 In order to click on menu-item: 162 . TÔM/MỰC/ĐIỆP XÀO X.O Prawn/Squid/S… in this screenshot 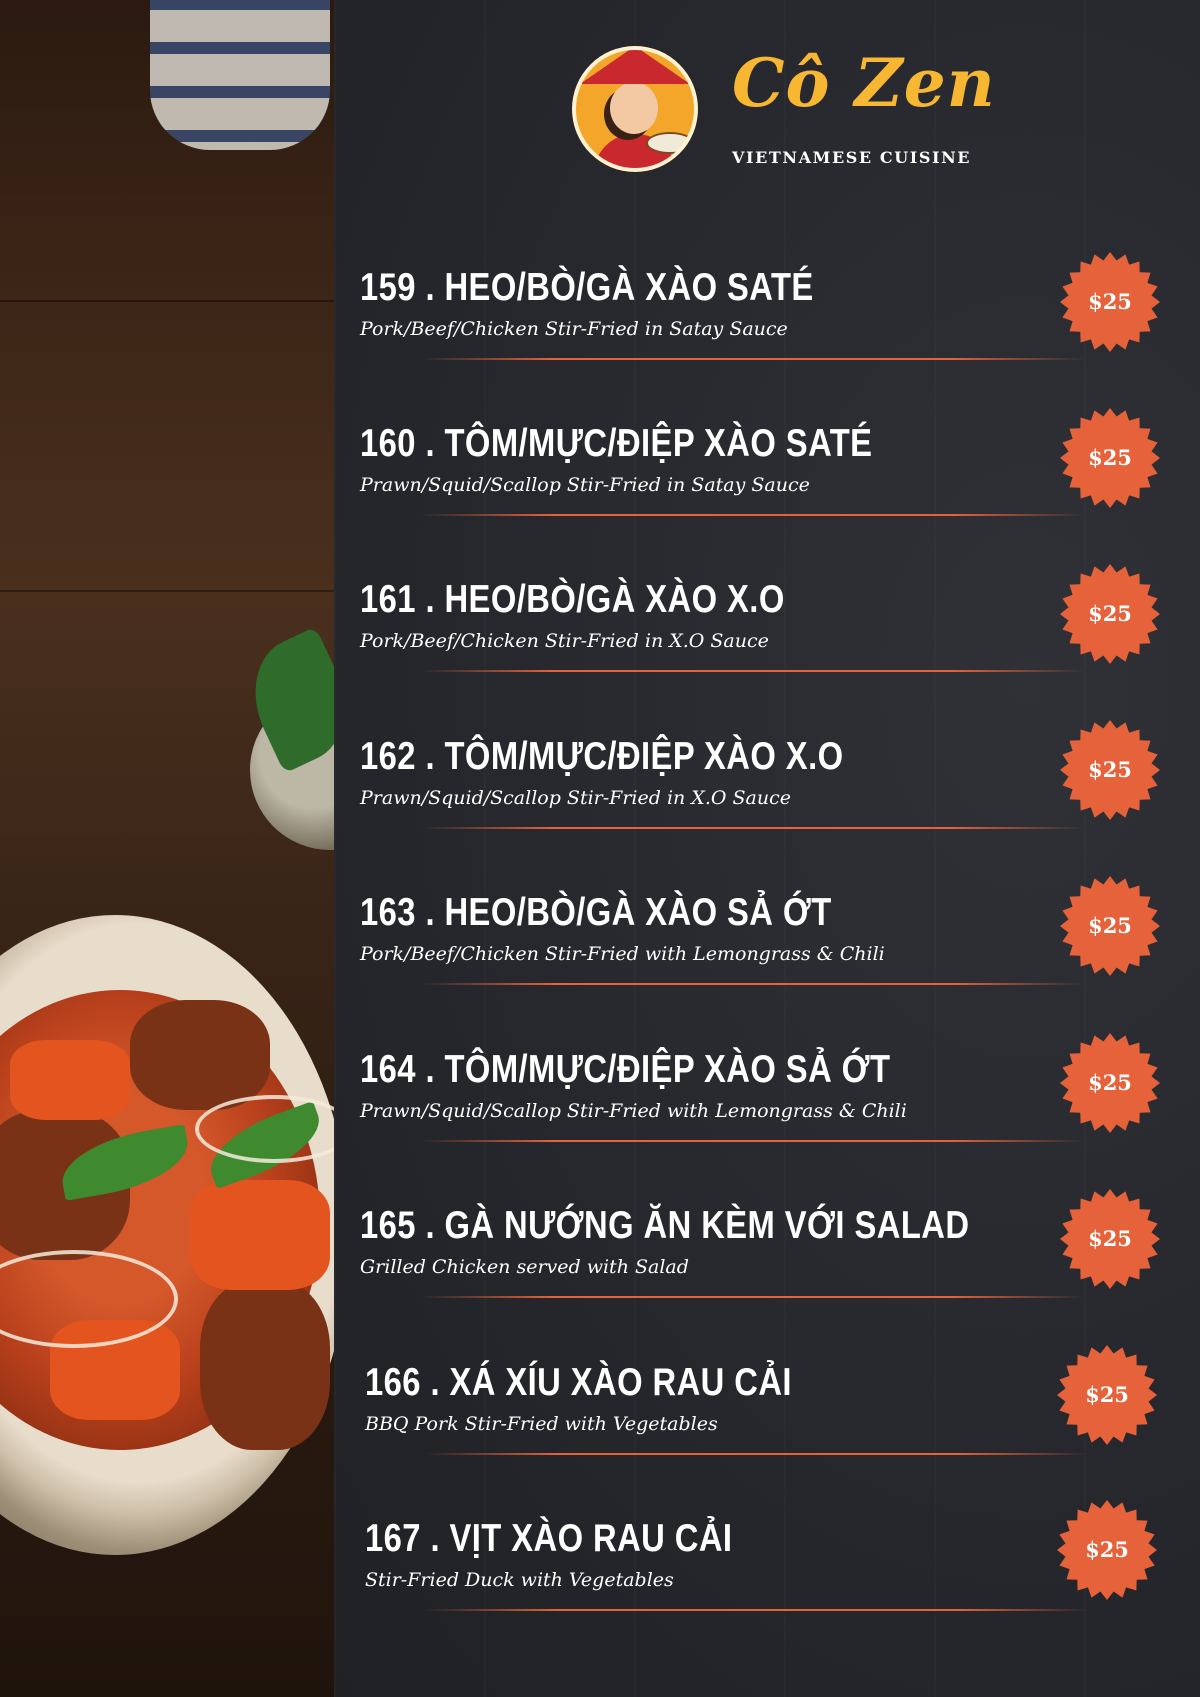, I will do `click(760, 790)`.